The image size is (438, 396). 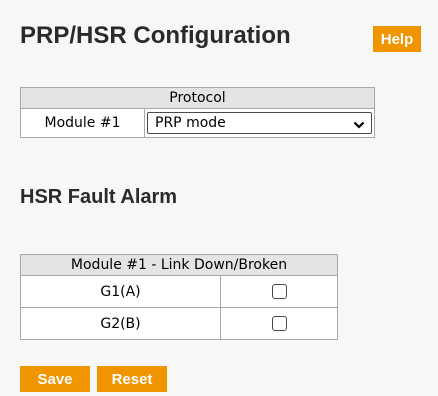 What do you see at coordinates (359, 123) in the screenshot?
I see `chevron-down-icon` at bounding box center [359, 123].